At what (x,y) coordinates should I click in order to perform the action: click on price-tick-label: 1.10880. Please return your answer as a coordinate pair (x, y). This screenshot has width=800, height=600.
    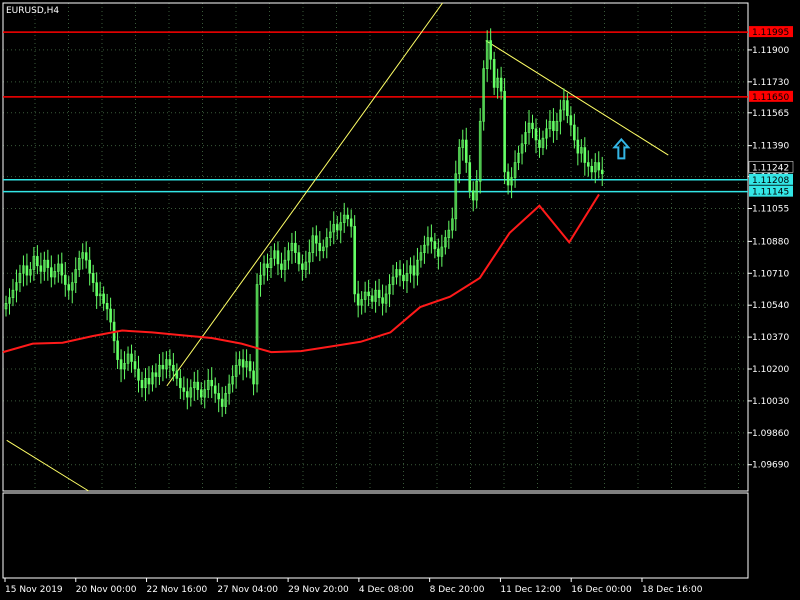
    Looking at the image, I should click on (770, 242).